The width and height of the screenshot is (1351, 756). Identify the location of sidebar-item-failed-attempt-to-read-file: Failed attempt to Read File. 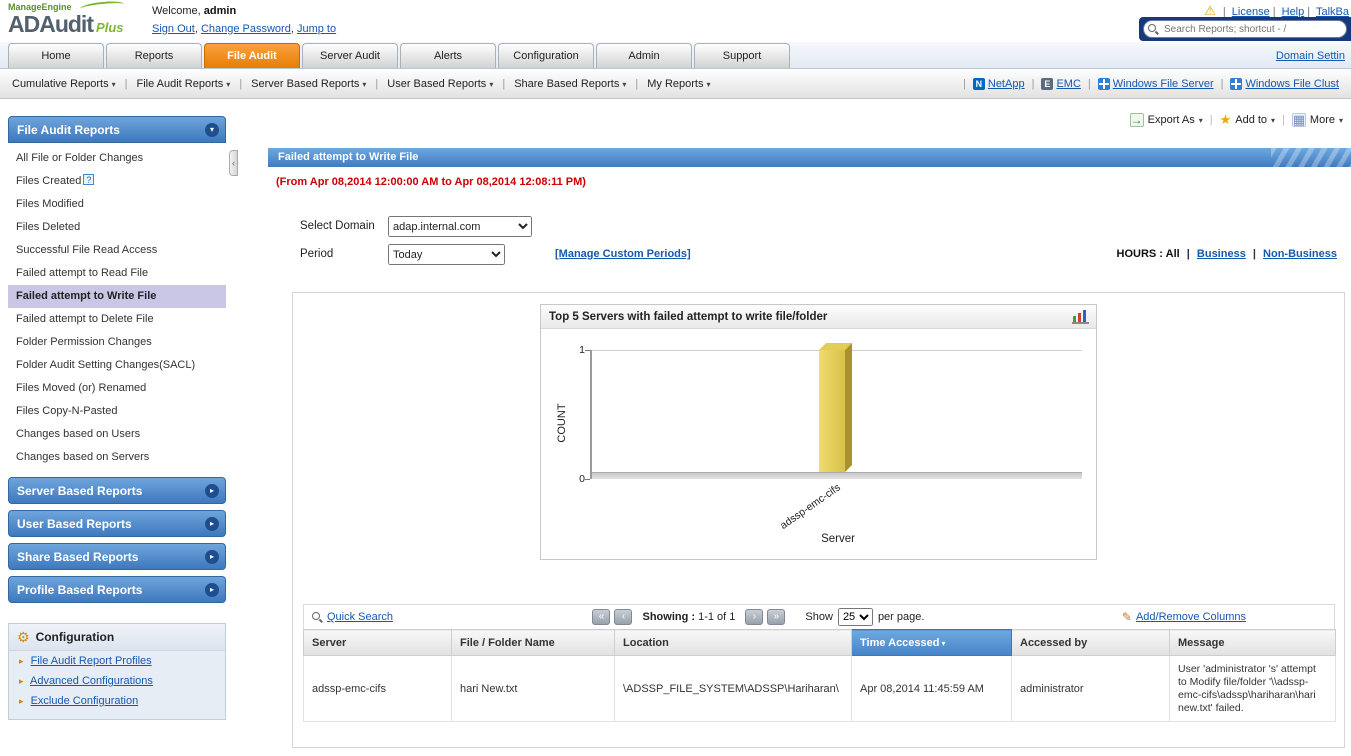
(117, 273).